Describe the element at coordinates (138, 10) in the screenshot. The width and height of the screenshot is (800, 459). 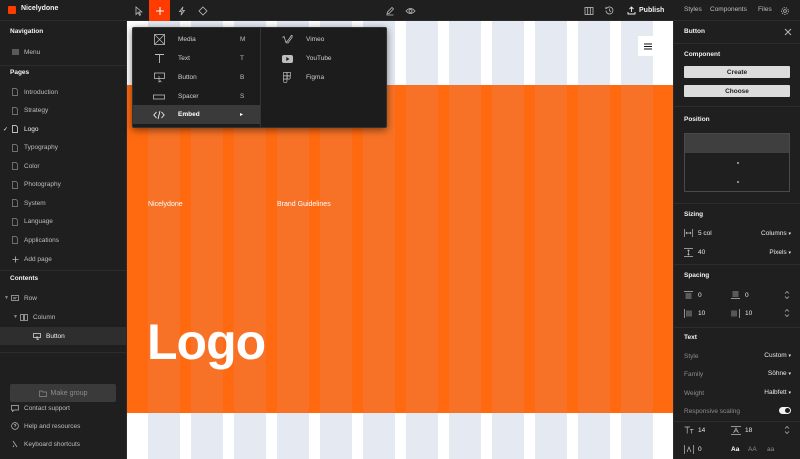
I see `select-tool-icon` at that location.